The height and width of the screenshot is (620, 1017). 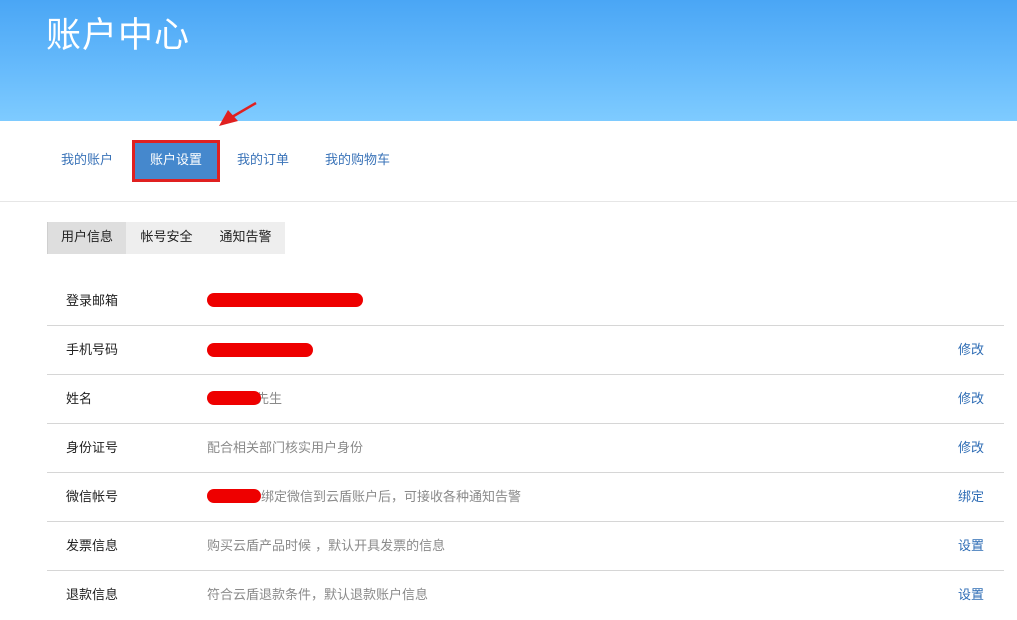 I want to click on tab-user-info: 用户信息, so click(x=86, y=238).